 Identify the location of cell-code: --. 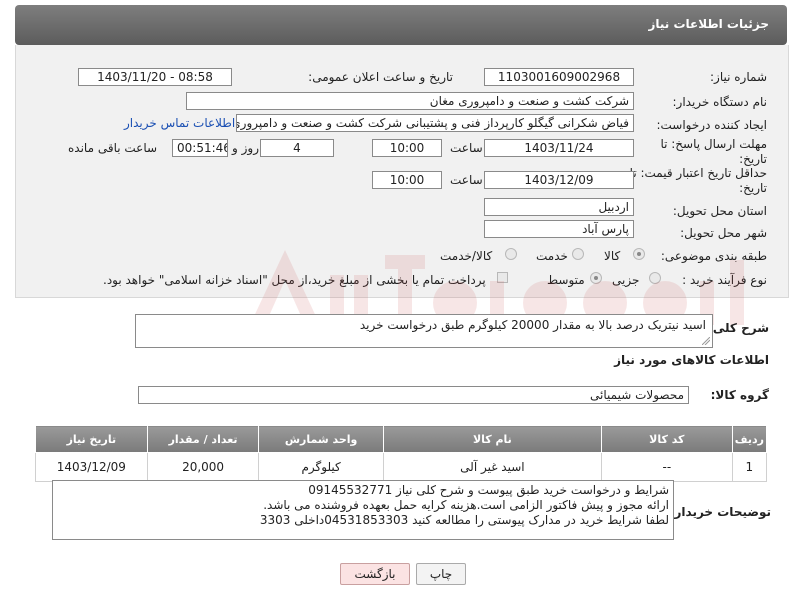
(666, 467).